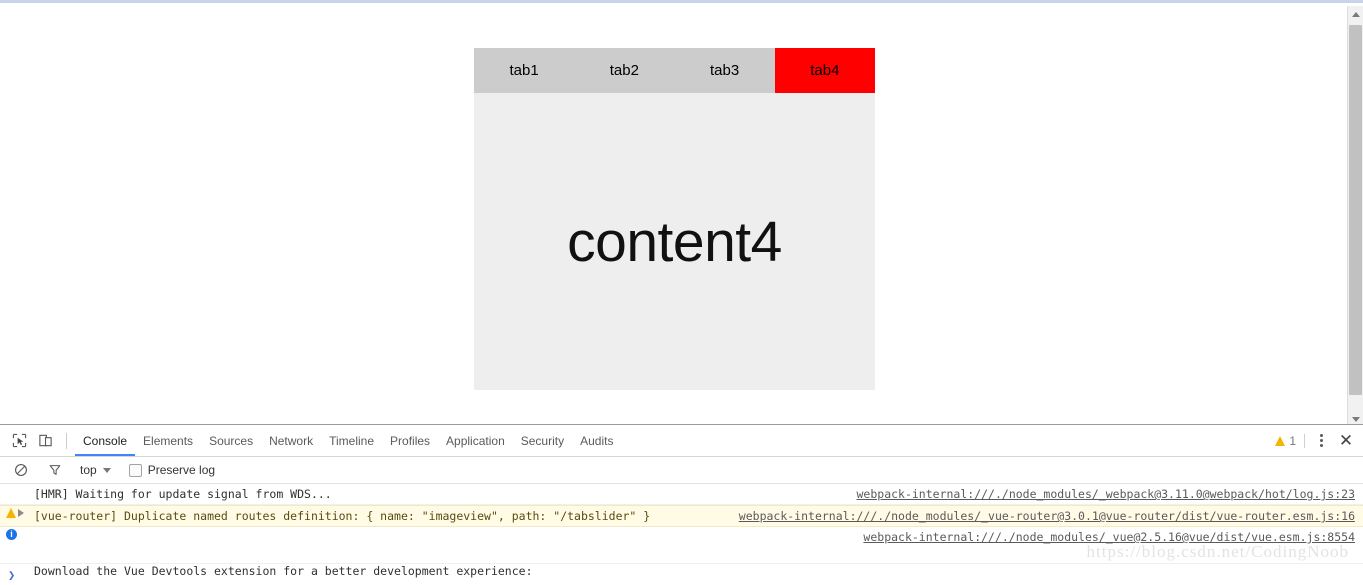  Describe the element at coordinates (105, 441) in the screenshot. I see `devtools-tab-console: Console` at that location.